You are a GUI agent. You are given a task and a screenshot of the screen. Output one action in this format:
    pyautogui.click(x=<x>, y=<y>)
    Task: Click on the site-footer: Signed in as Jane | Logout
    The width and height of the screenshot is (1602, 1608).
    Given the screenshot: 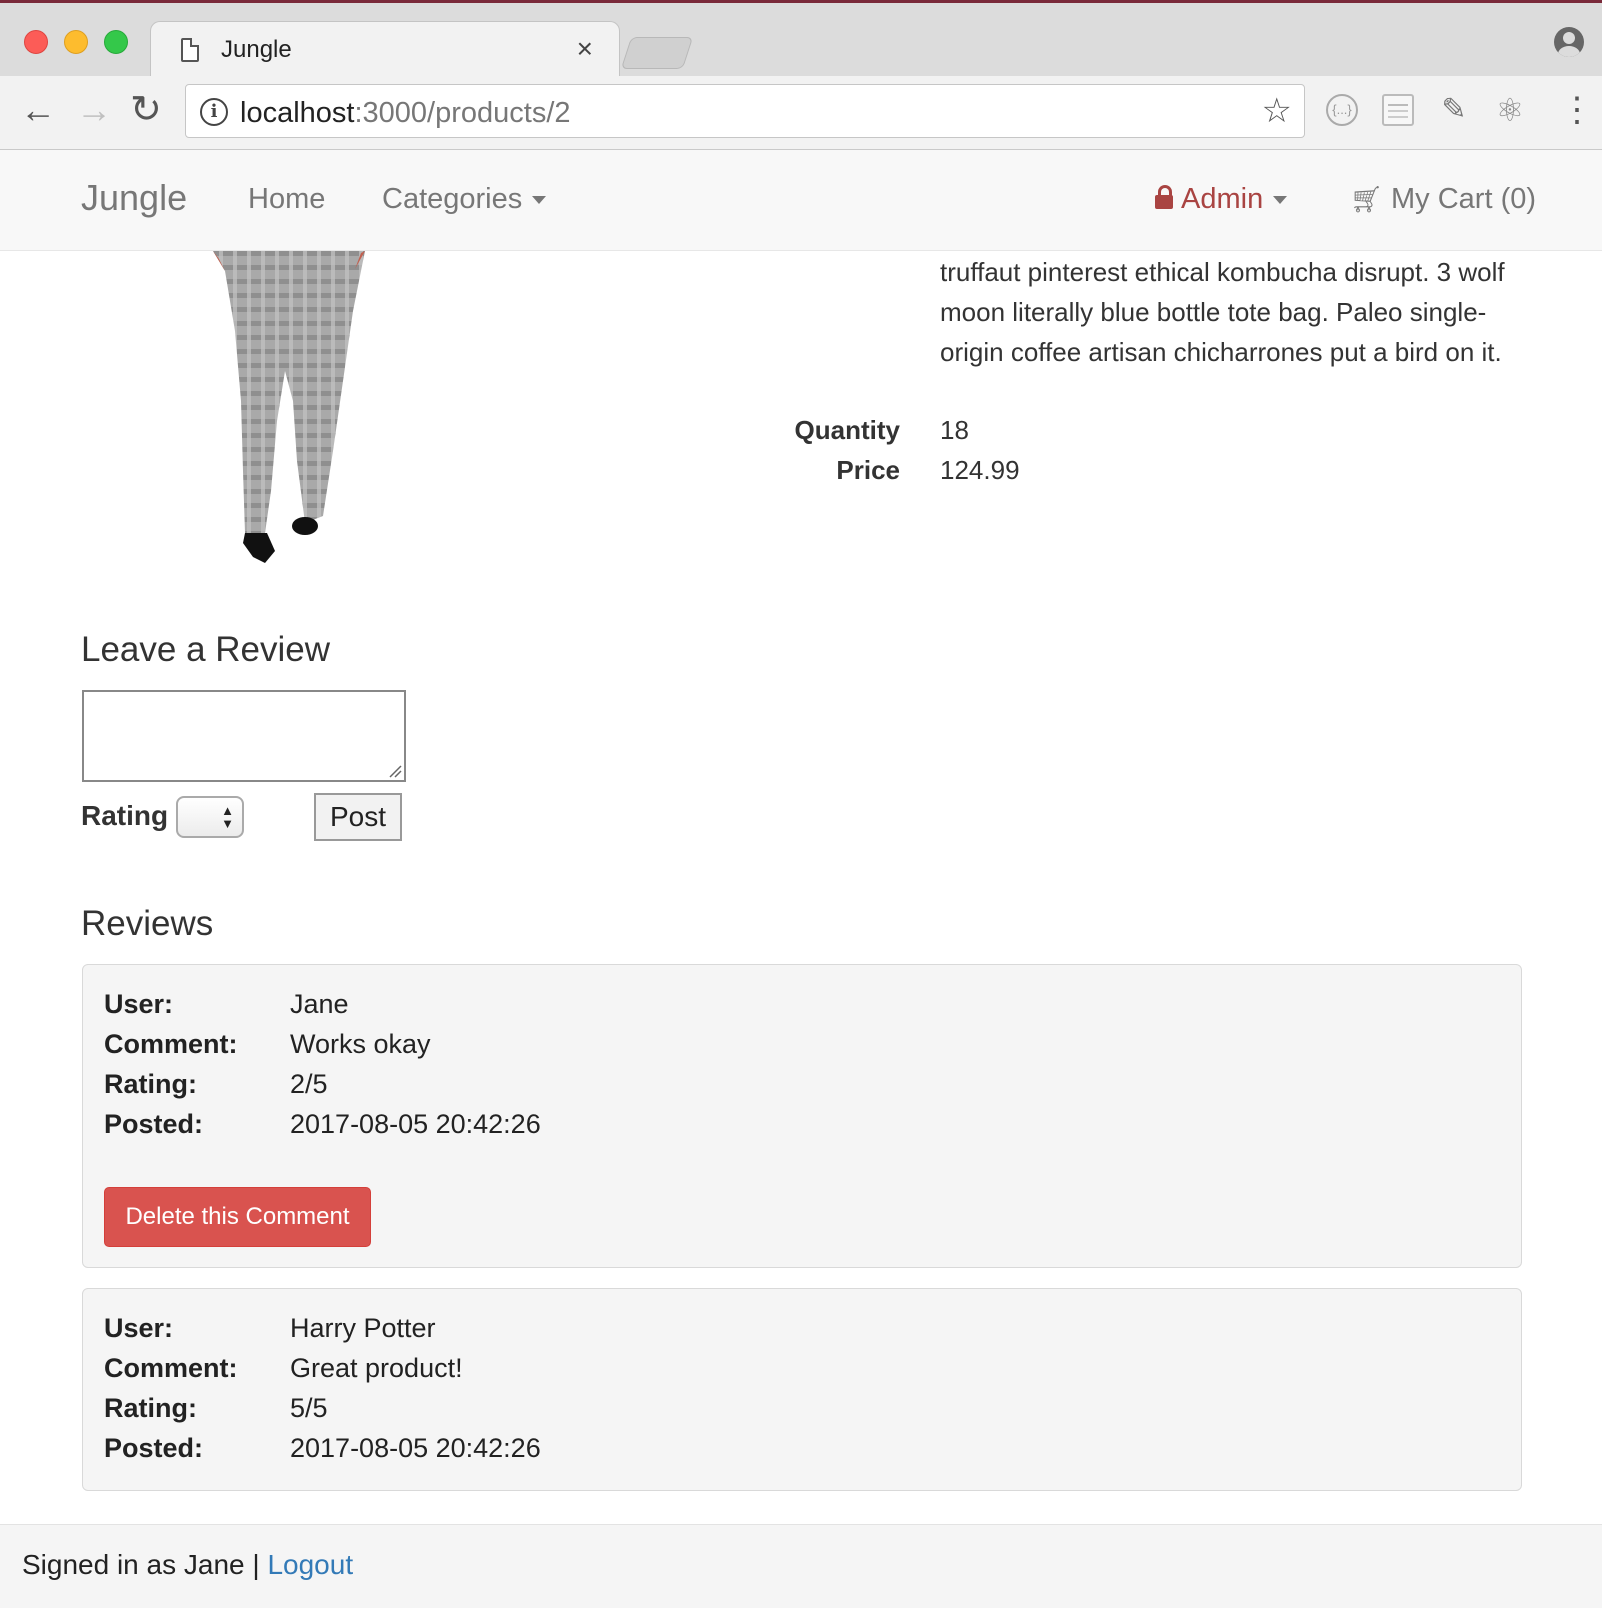 What is the action you would take?
    pyautogui.click(x=801, y=1566)
    